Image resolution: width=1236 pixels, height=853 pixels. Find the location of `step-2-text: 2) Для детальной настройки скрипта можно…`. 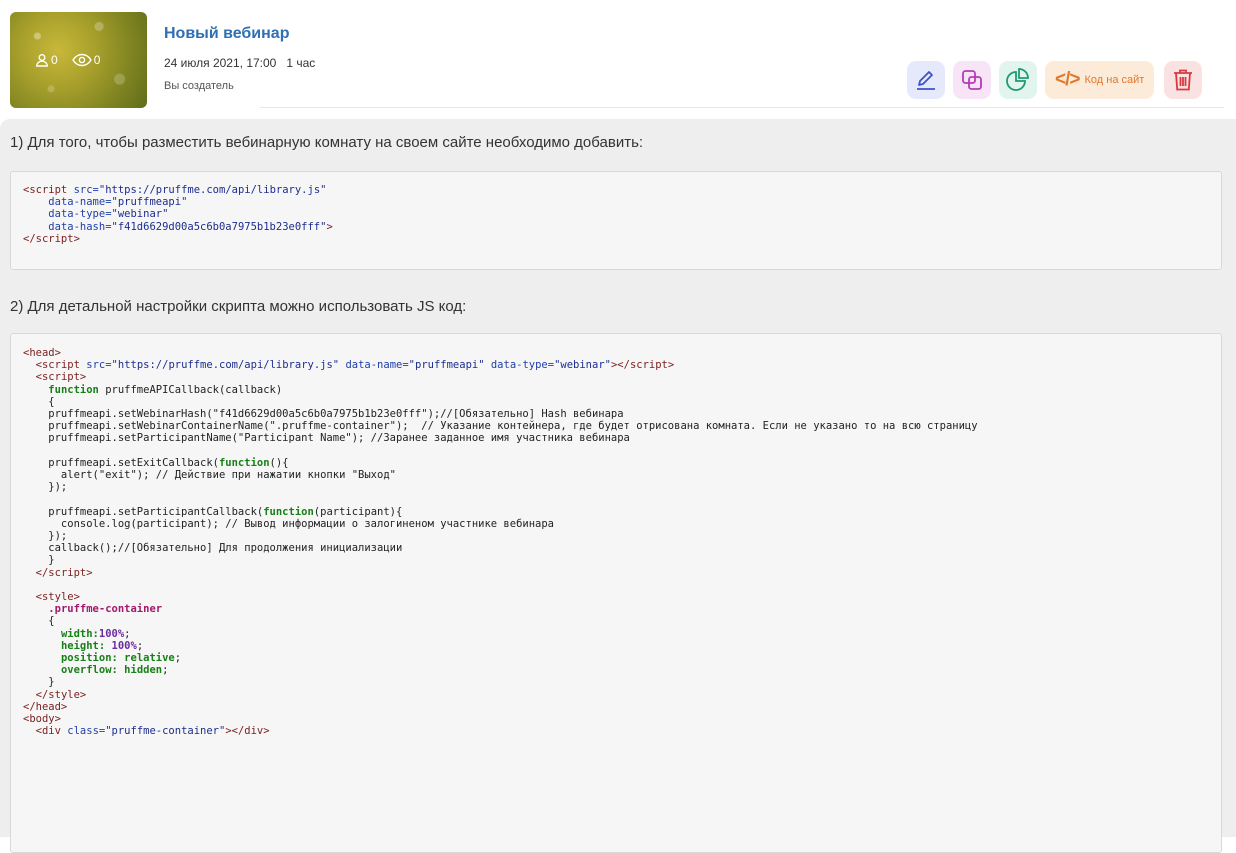

step-2-text: 2) Для детальной настройки скрипта можно… is located at coordinates (238, 306).